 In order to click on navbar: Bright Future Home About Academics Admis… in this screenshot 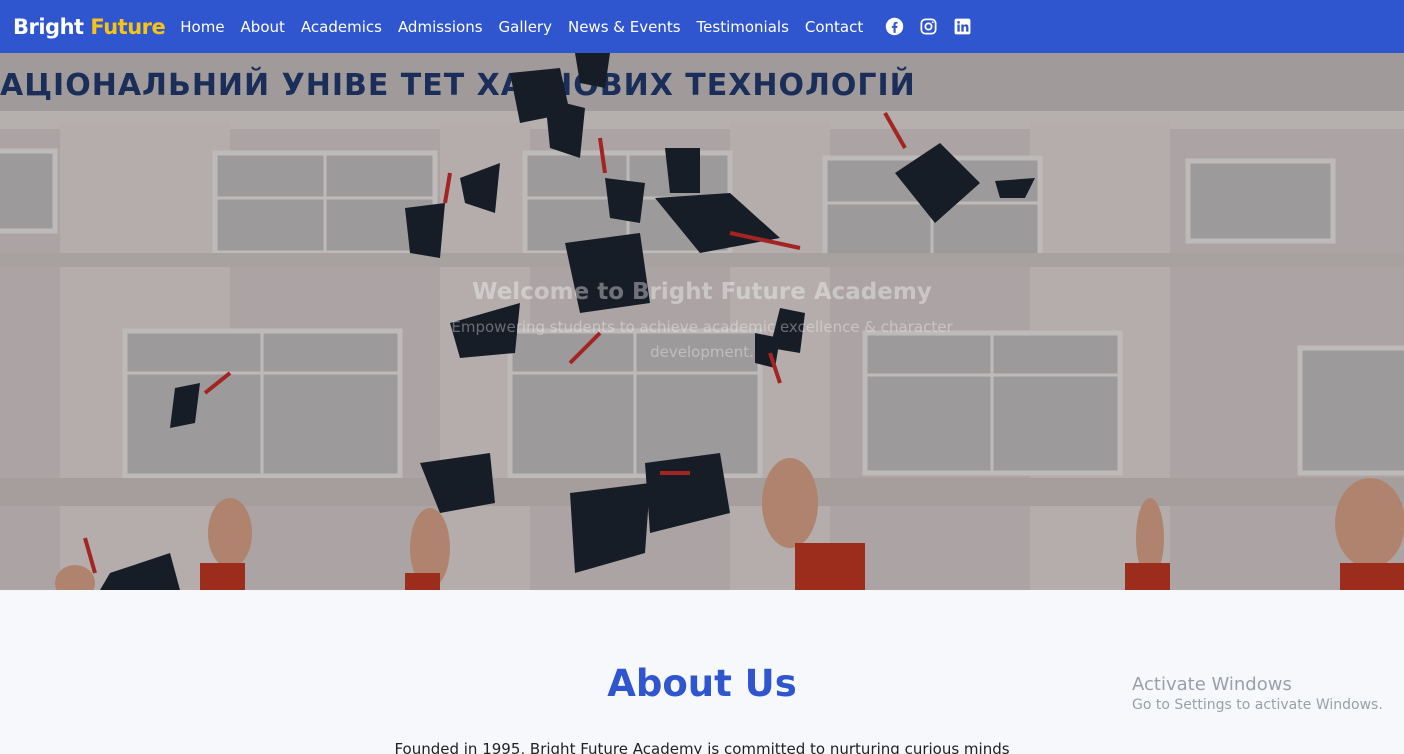, I will do `click(702, 26)`.